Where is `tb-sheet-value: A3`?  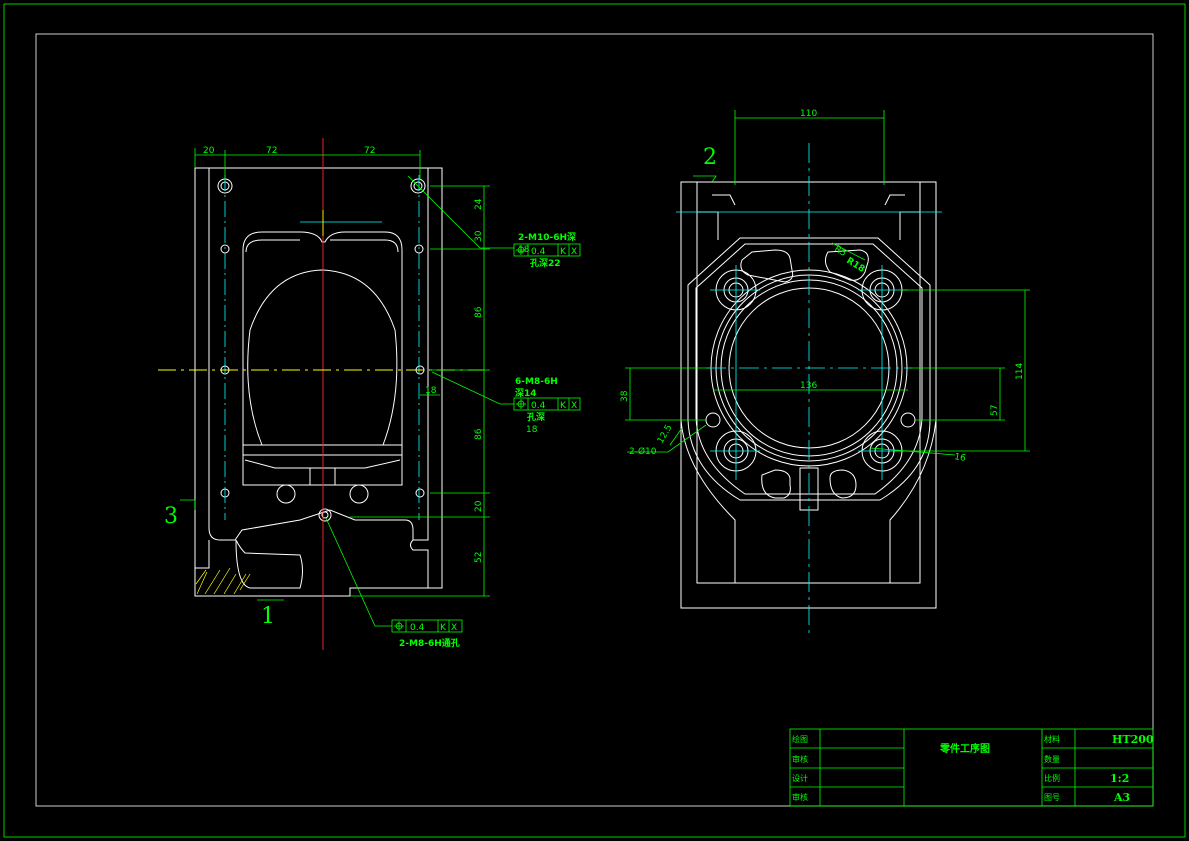 tb-sheet-value: A3 is located at coordinates (1121, 797).